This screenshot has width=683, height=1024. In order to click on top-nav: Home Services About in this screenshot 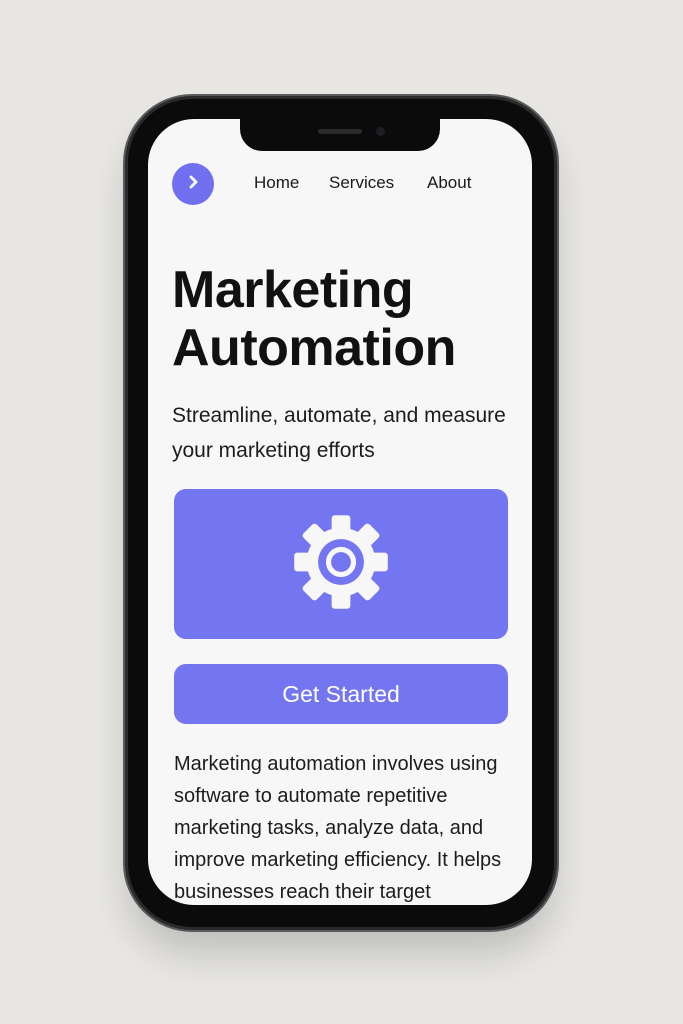, I will do `click(342, 183)`.